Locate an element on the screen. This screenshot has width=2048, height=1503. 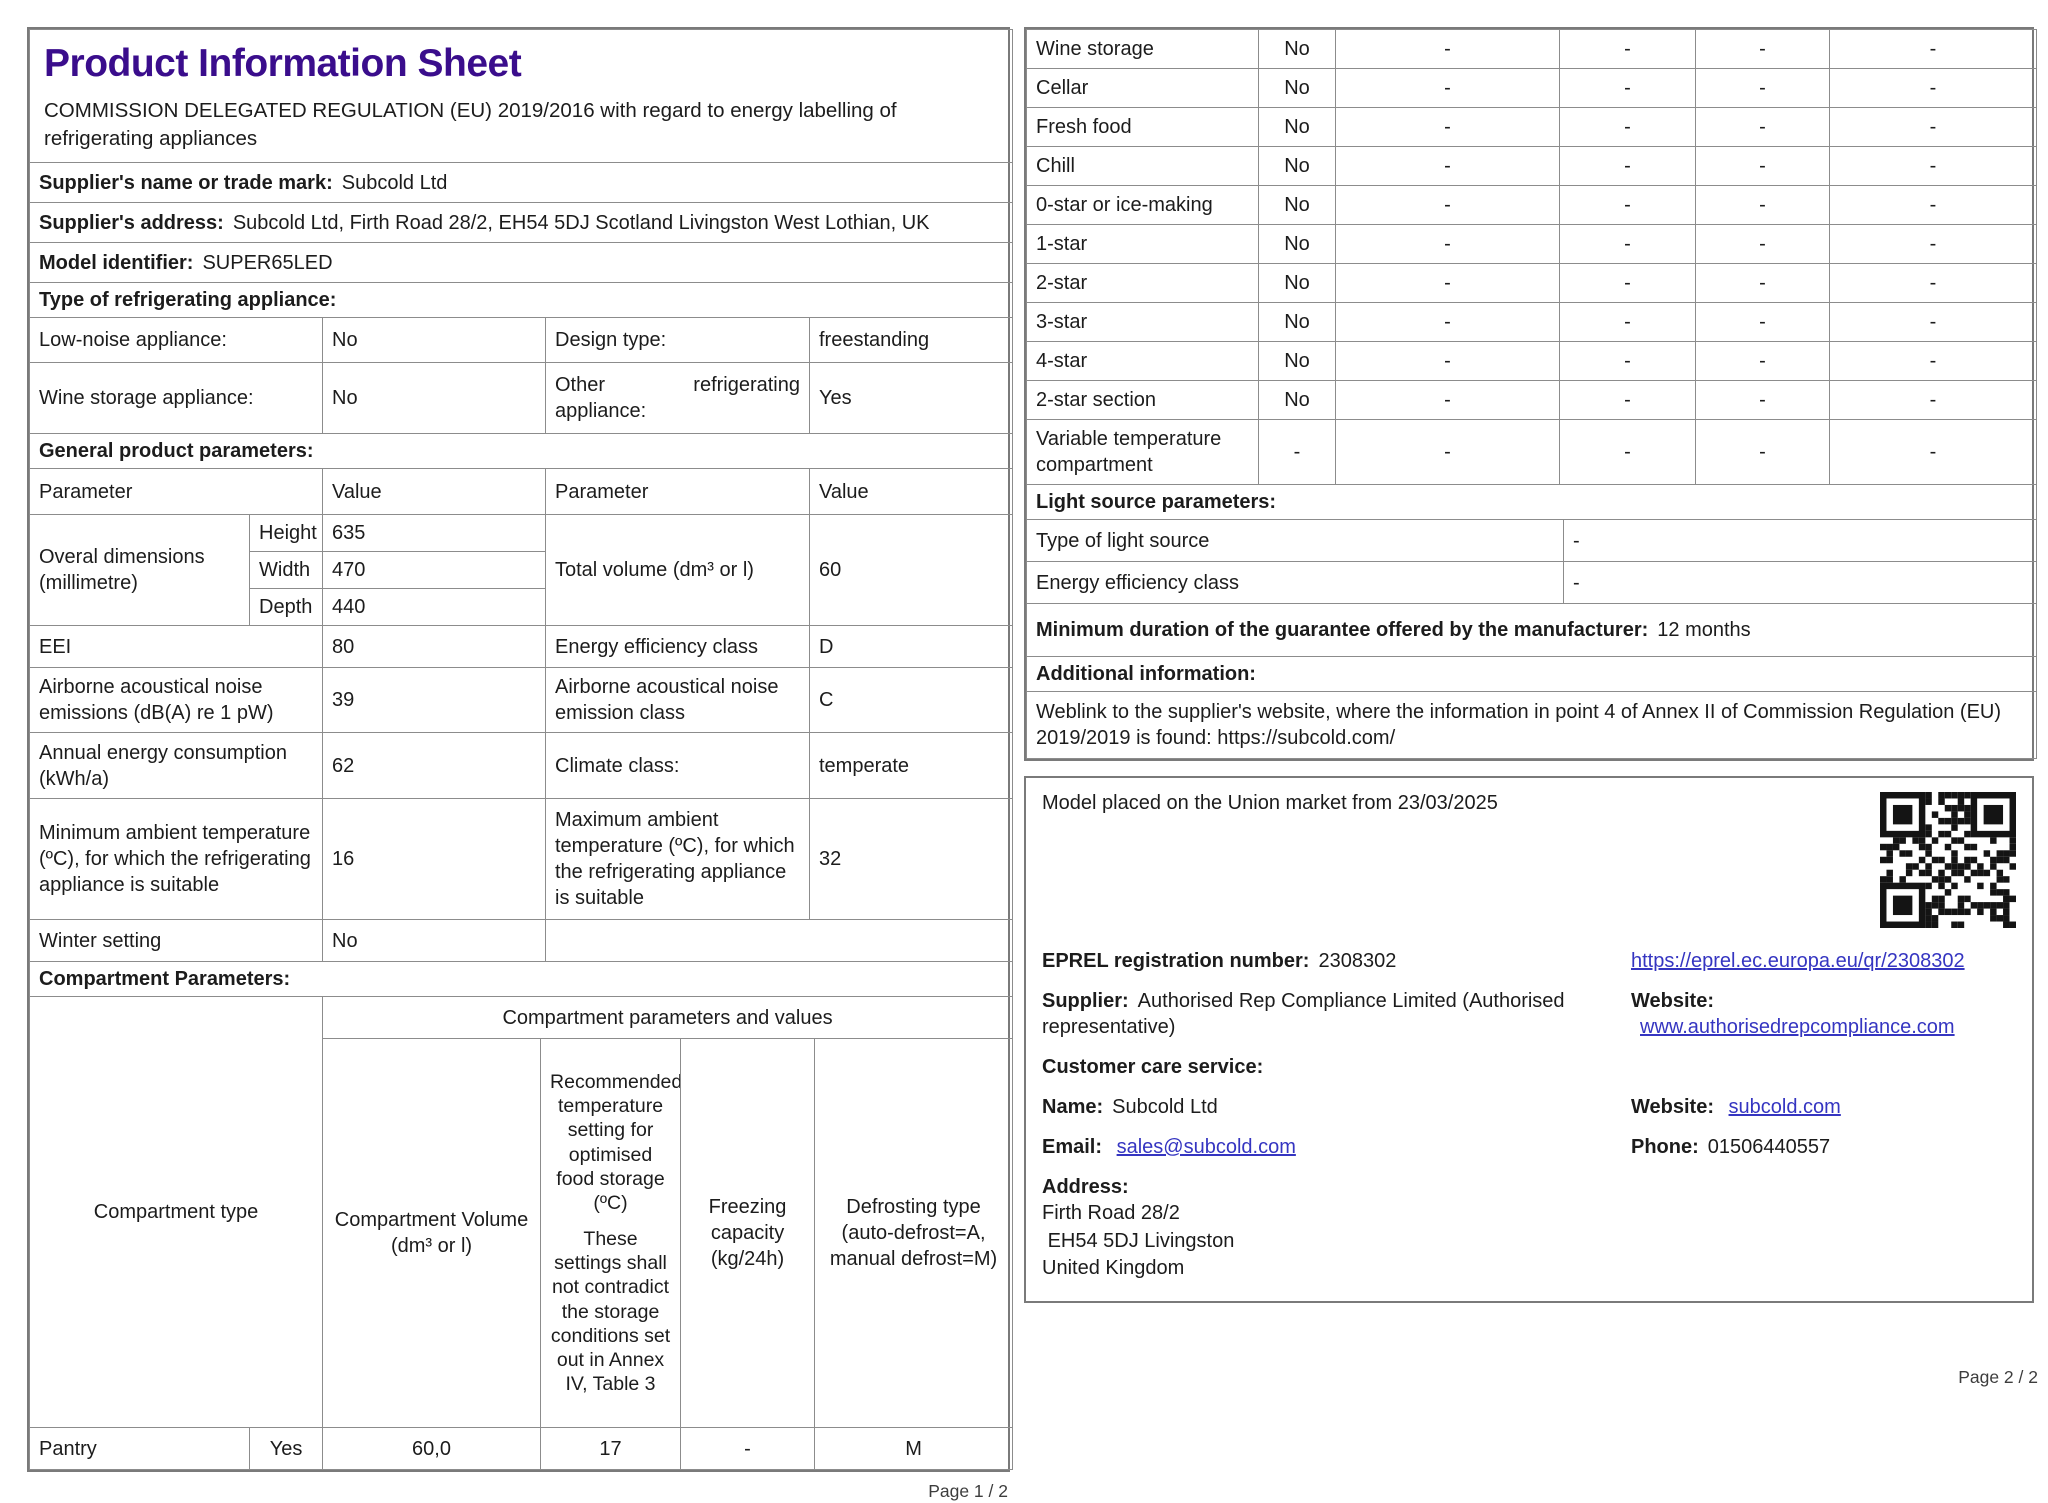
dimension-value: 470 is located at coordinates (434, 570).